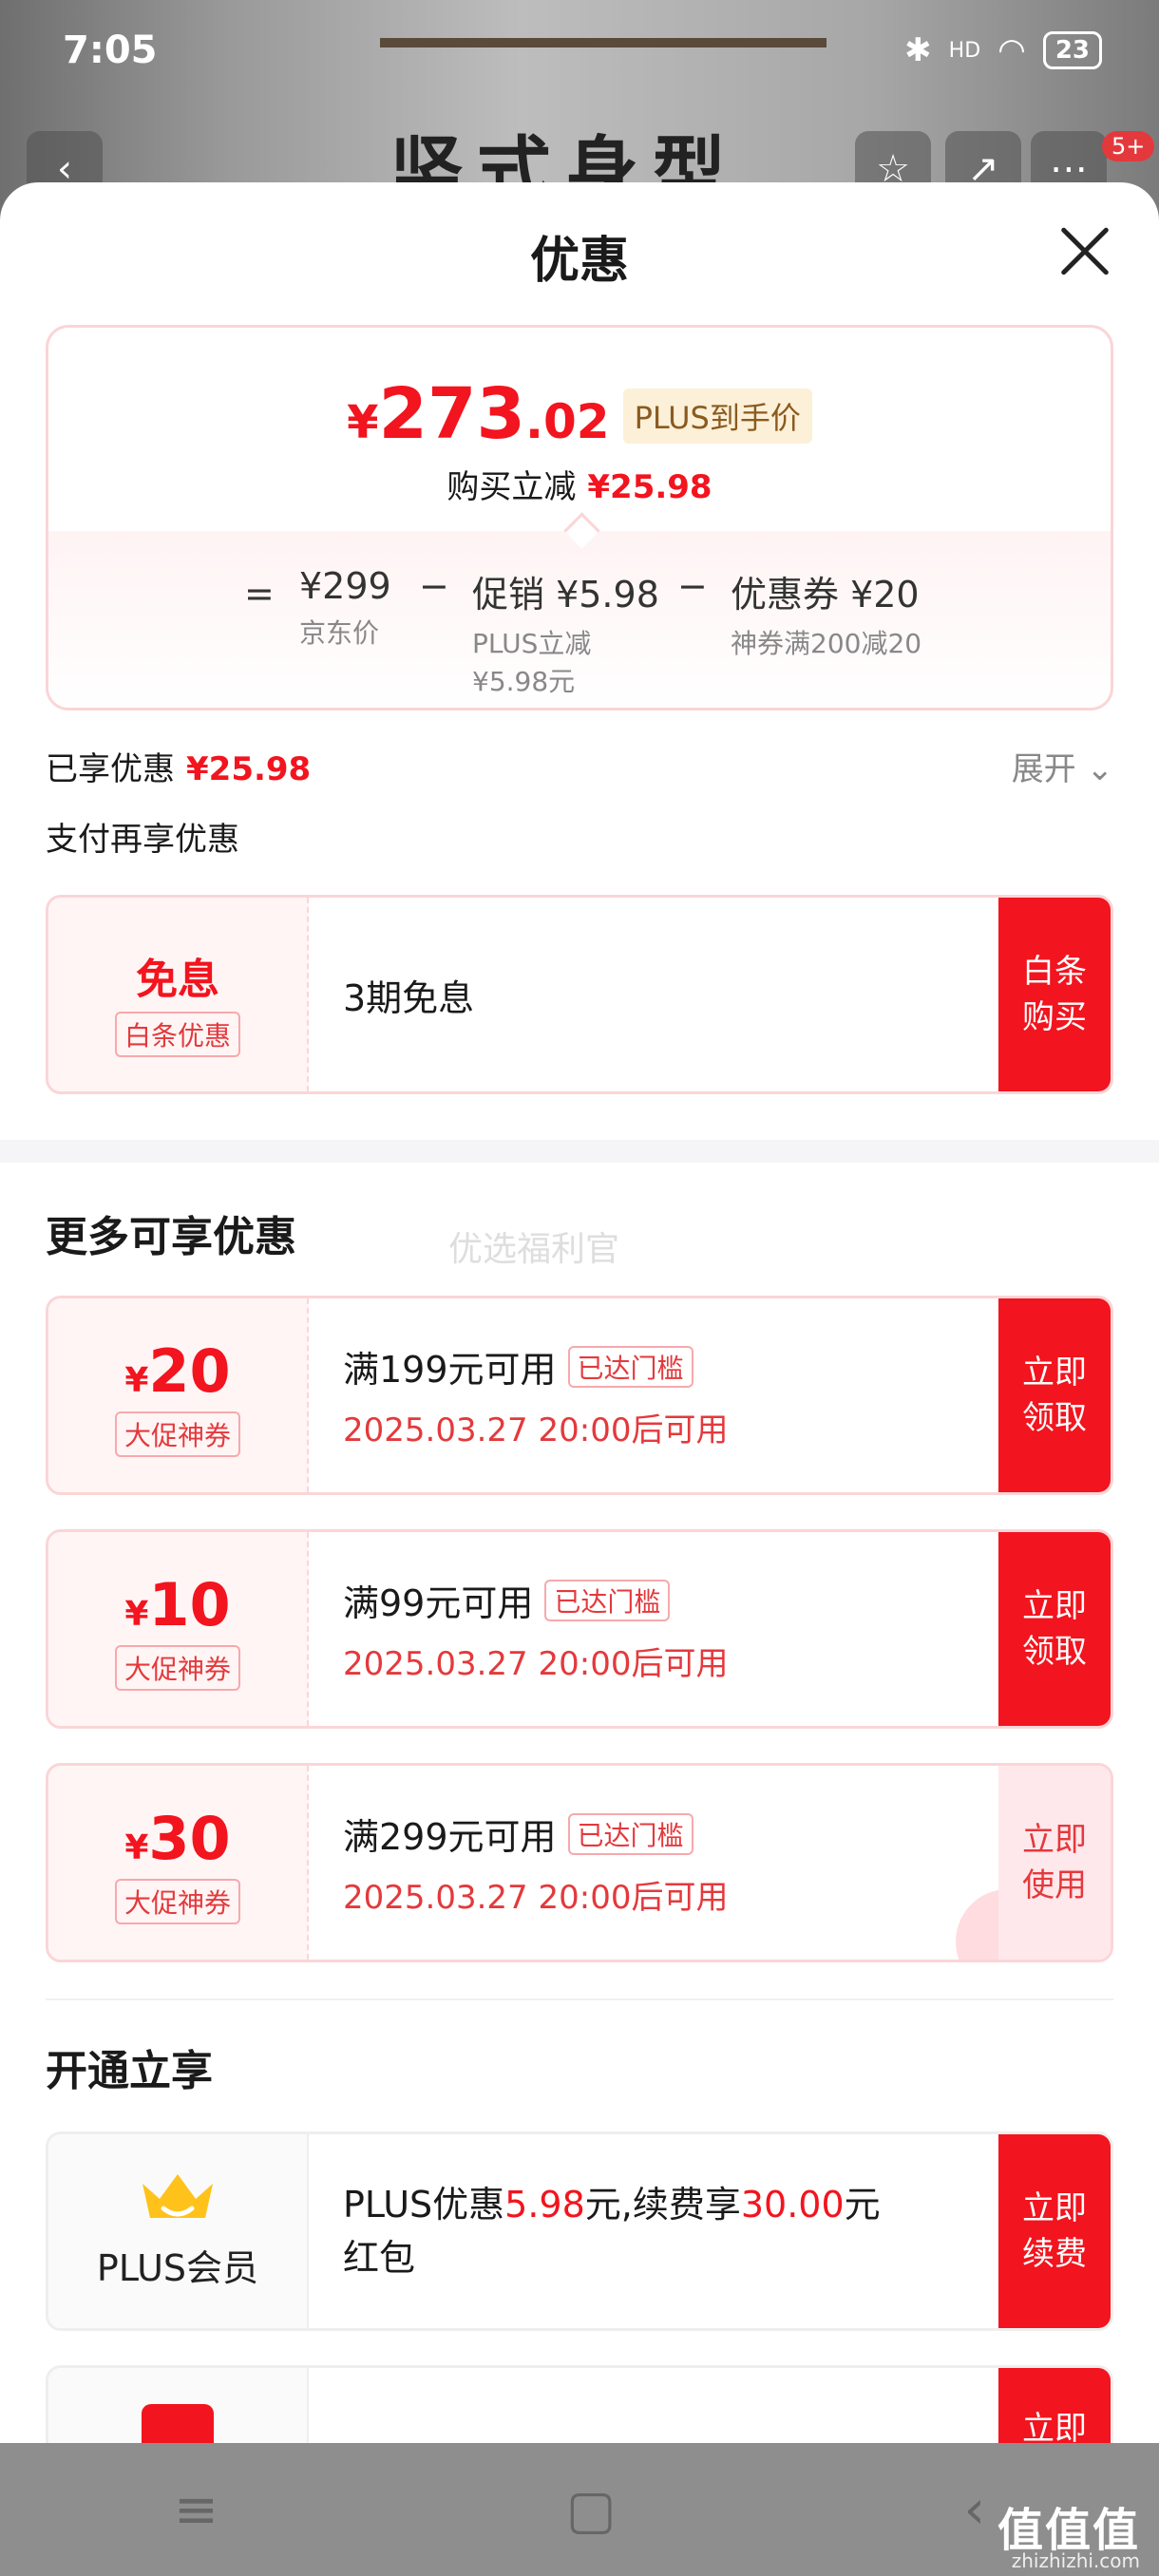 The image size is (1159, 2576). What do you see at coordinates (1054, 1863) in the screenshot?
I see `use-button: 立即 使用` at bounding box center [1054, 1863].